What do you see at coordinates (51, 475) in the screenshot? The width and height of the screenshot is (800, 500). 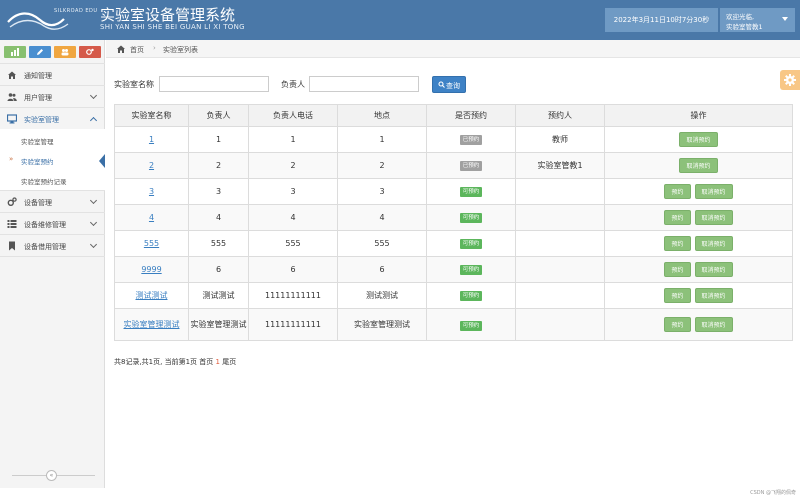 I see `collapse-sidebar-button: «` at bounding box center [51, 475].